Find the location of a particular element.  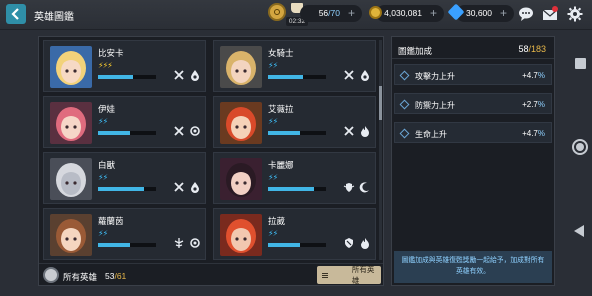

hero-list-footer: 所有英雄 53/61 所有英雄 is located at coordinates (211, 274).